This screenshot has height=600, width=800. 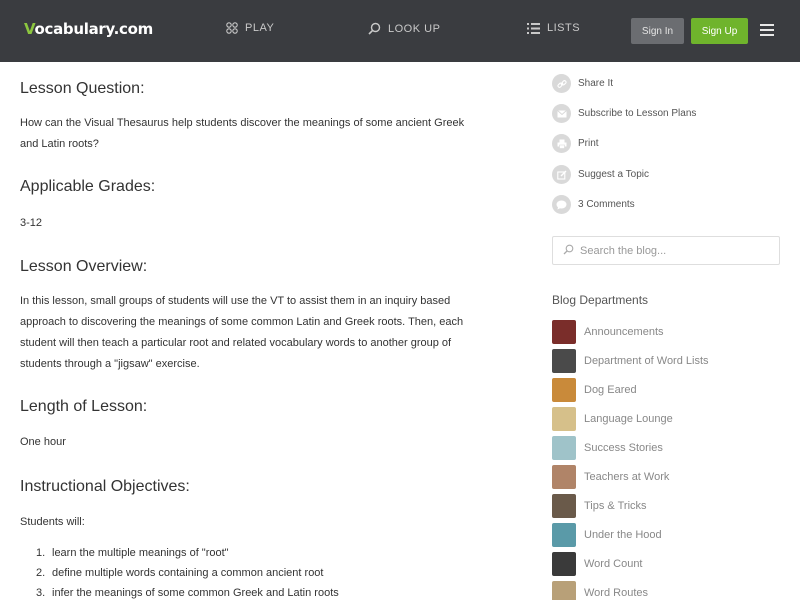 I want to click on blog-department-item: Under the Hood, so click(x=607, y=535).